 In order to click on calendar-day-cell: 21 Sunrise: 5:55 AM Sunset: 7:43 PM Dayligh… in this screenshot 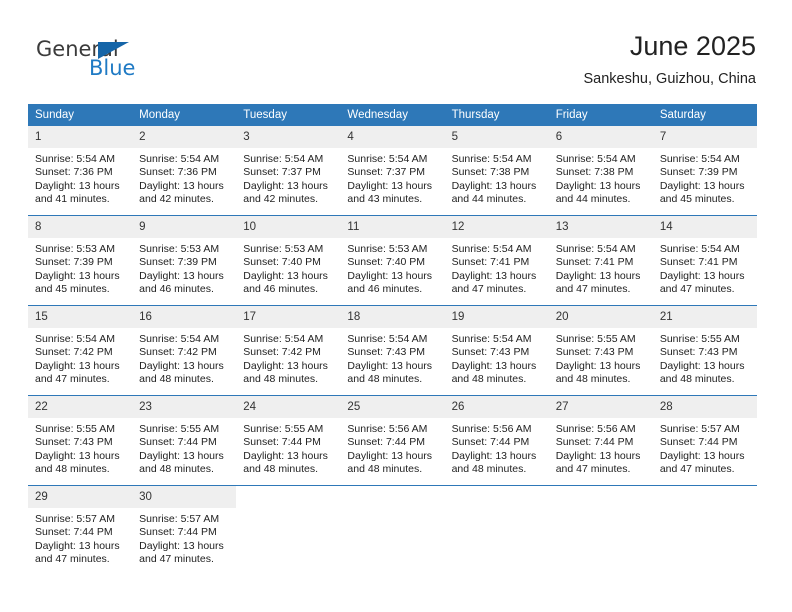, I will do `click(704, 350)`.